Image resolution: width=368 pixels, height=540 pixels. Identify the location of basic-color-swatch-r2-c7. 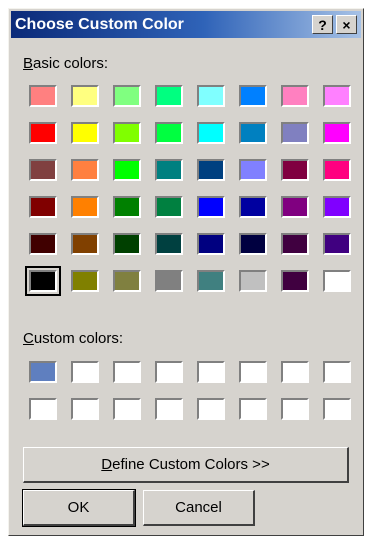
(337, 170).